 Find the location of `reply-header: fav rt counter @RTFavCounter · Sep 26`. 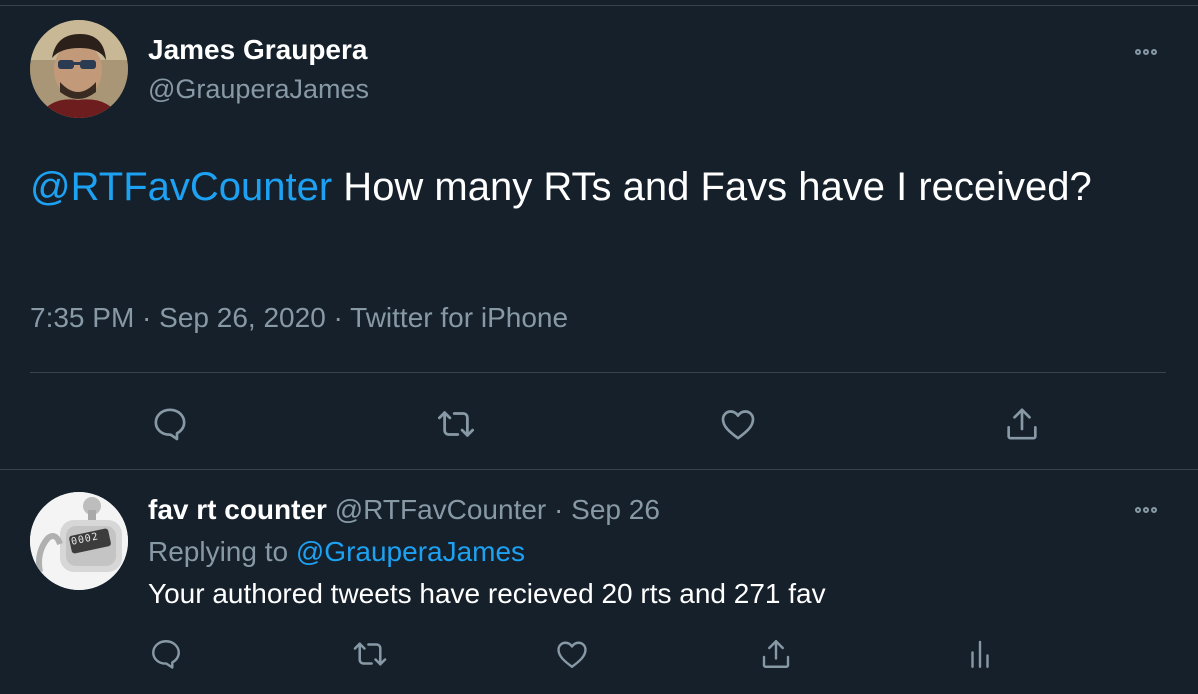

reply-header: fav rt counter @RTFavCounter · Sep 26 is located at coordinates (404, 510).